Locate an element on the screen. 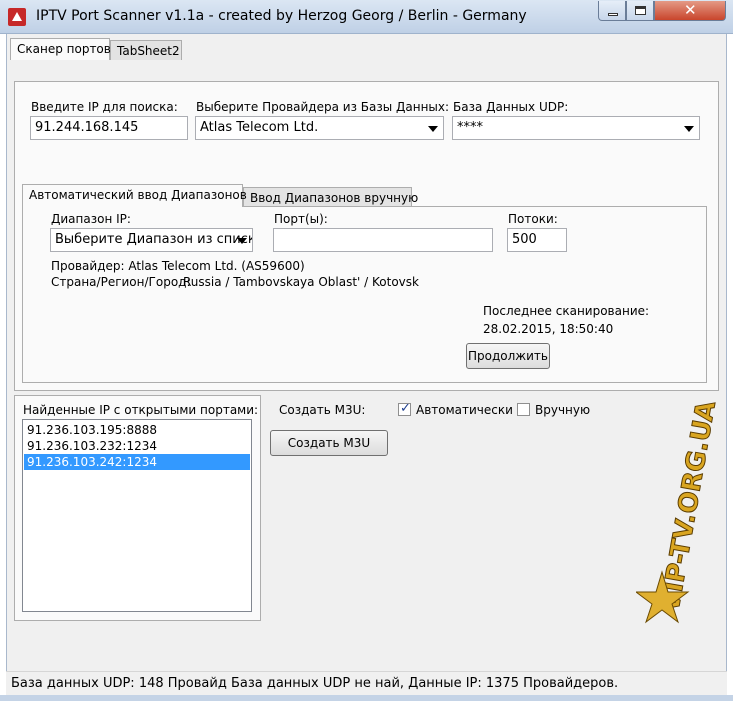 Image resolution: width=733 pixels, height=701 pixels. ip-range-select-value: Выберите Диапазон из списк is located at coordinates (154, 239).